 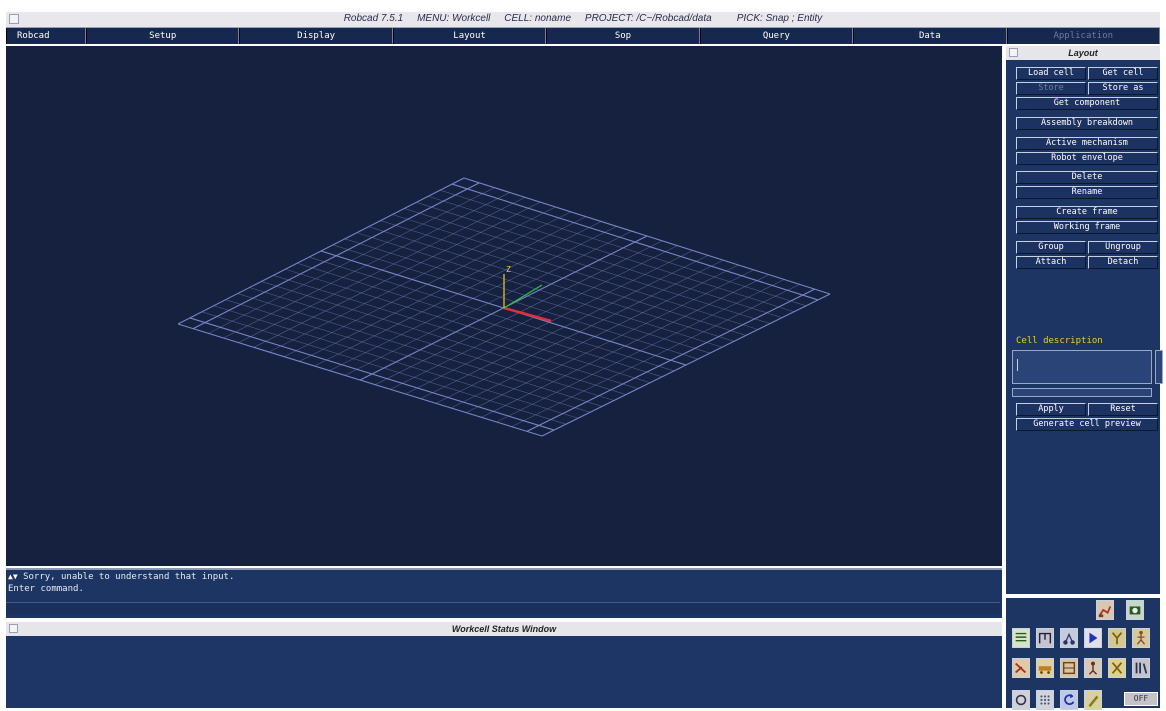 I want to click on attach-button: Attach, so click(x=1051, y=262).